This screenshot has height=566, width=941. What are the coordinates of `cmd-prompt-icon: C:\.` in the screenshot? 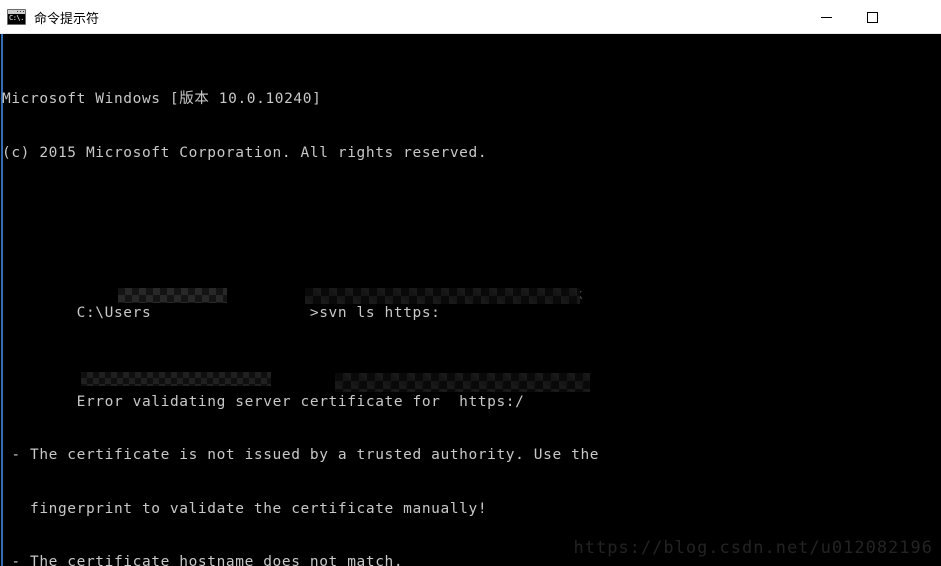 It's located at (16, 17).